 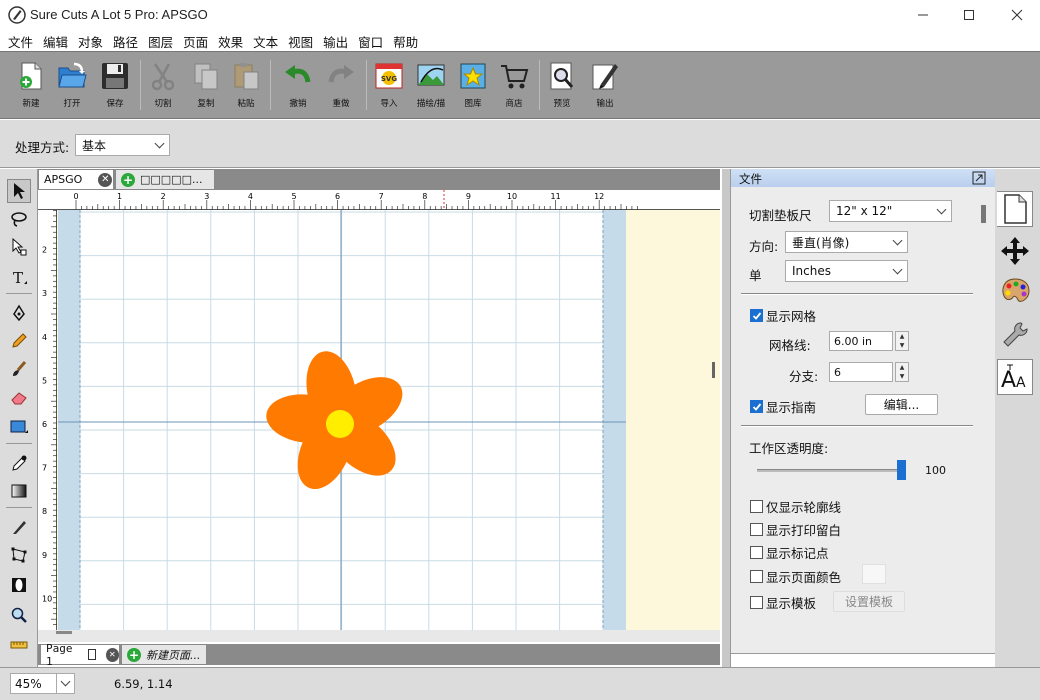 I want to click on orientation-select: 垂直(肖像), so click(x=846, y=242).